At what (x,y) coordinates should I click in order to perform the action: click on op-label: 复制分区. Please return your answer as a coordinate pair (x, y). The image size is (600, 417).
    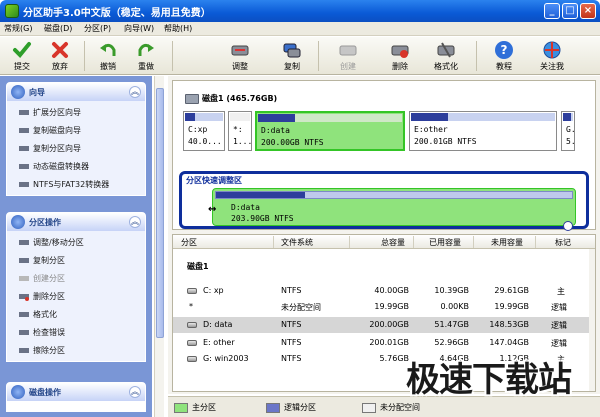
    Looking at the image, I should click on (49, 260).